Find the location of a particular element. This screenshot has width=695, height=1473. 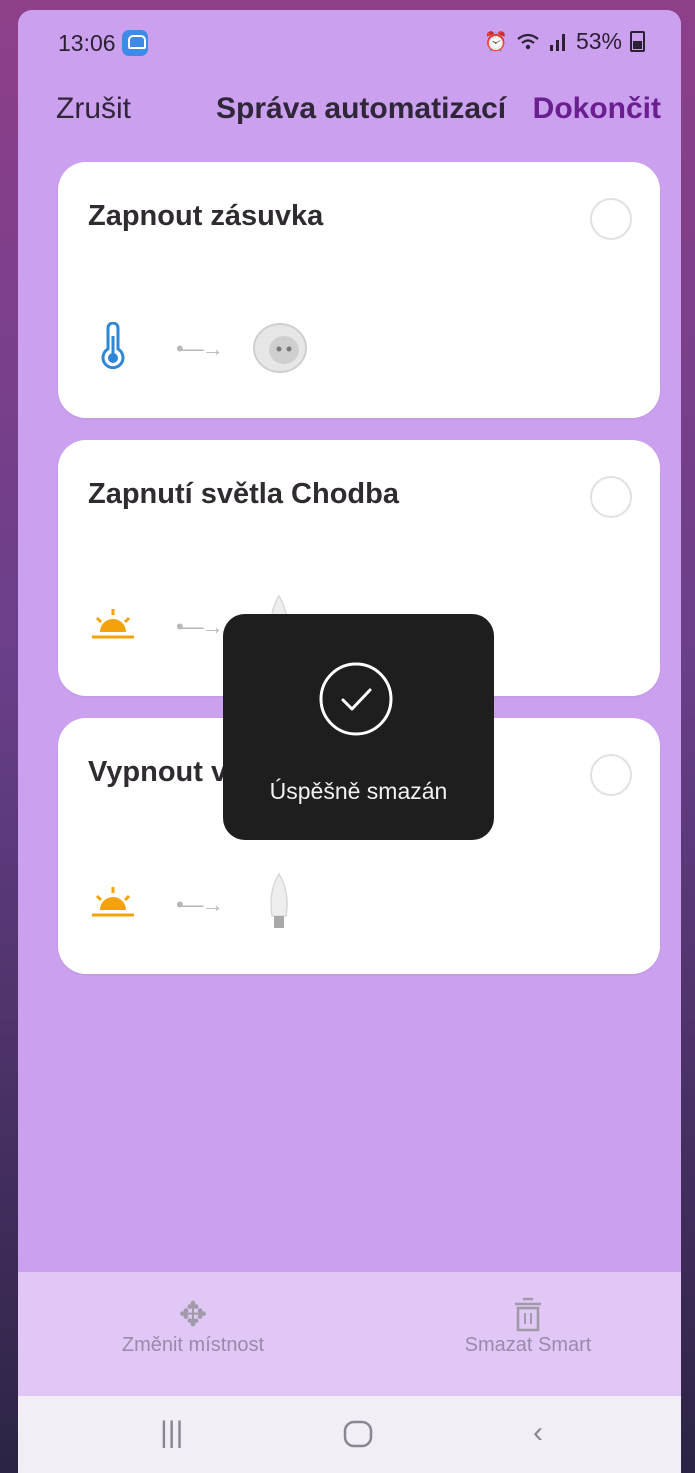

status-right: ⏰ 53% is located at coordinates (564, 41).